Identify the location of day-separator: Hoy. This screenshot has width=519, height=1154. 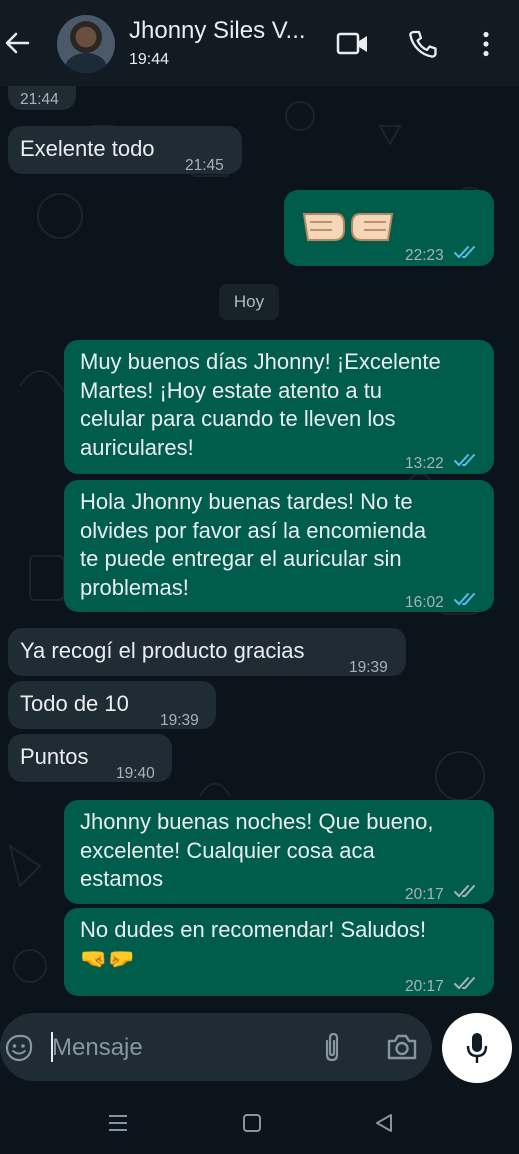
(249, 302).